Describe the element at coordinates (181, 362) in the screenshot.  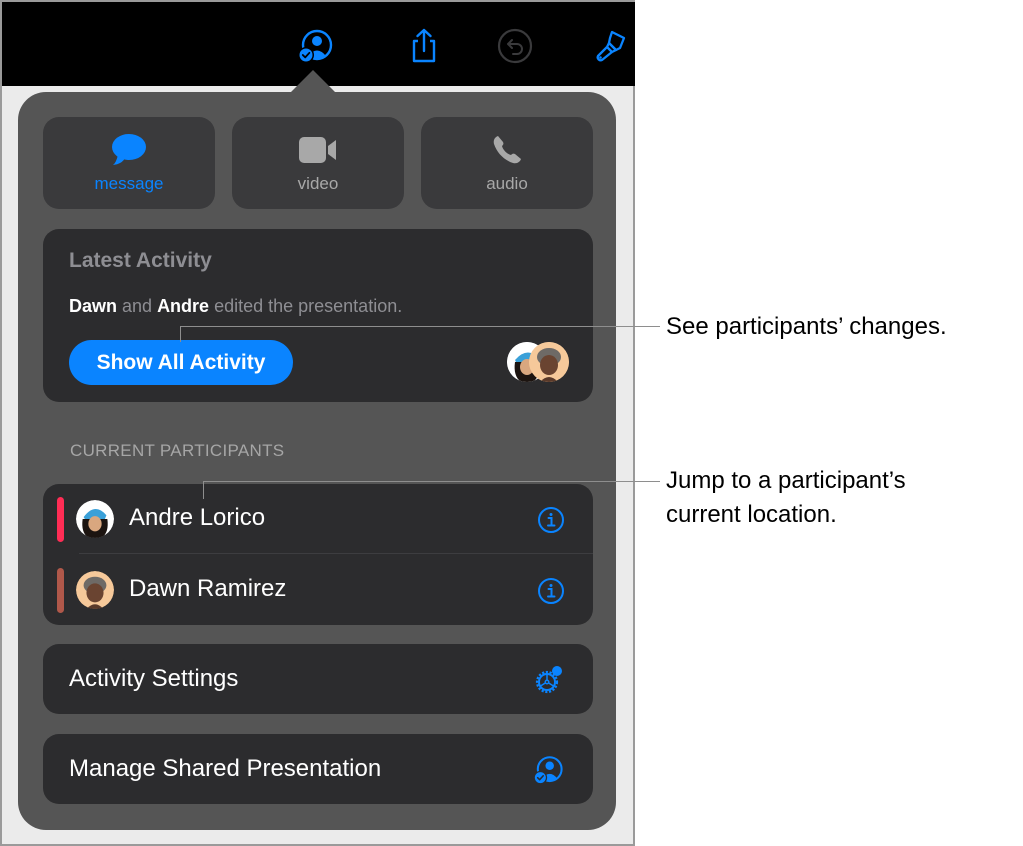
I see `show-all-activity-button: Show All Activity` at that location.